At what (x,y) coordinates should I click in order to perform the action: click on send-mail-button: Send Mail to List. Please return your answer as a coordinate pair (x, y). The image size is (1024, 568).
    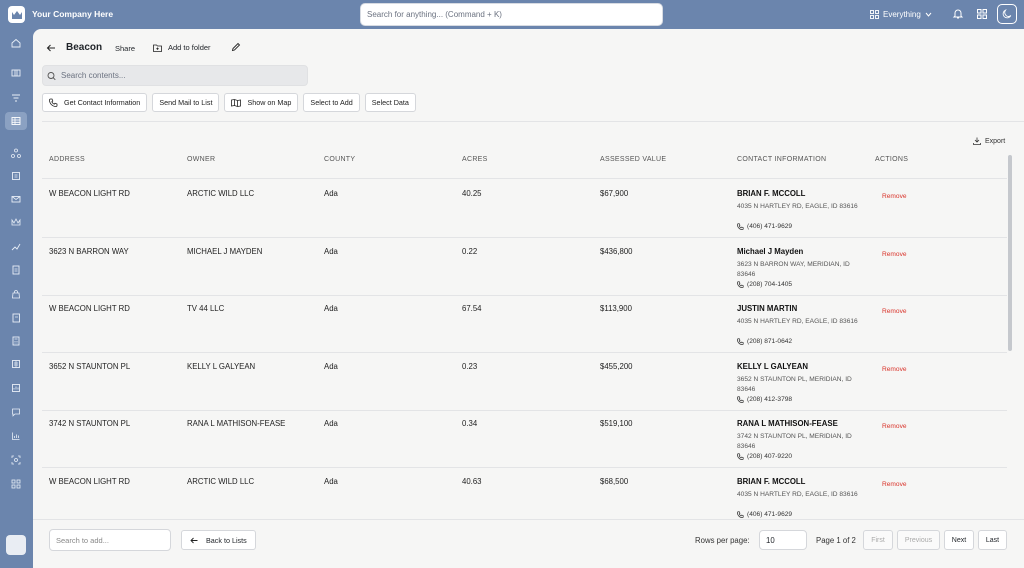
    Looking at the image, I should click on (186, 102).